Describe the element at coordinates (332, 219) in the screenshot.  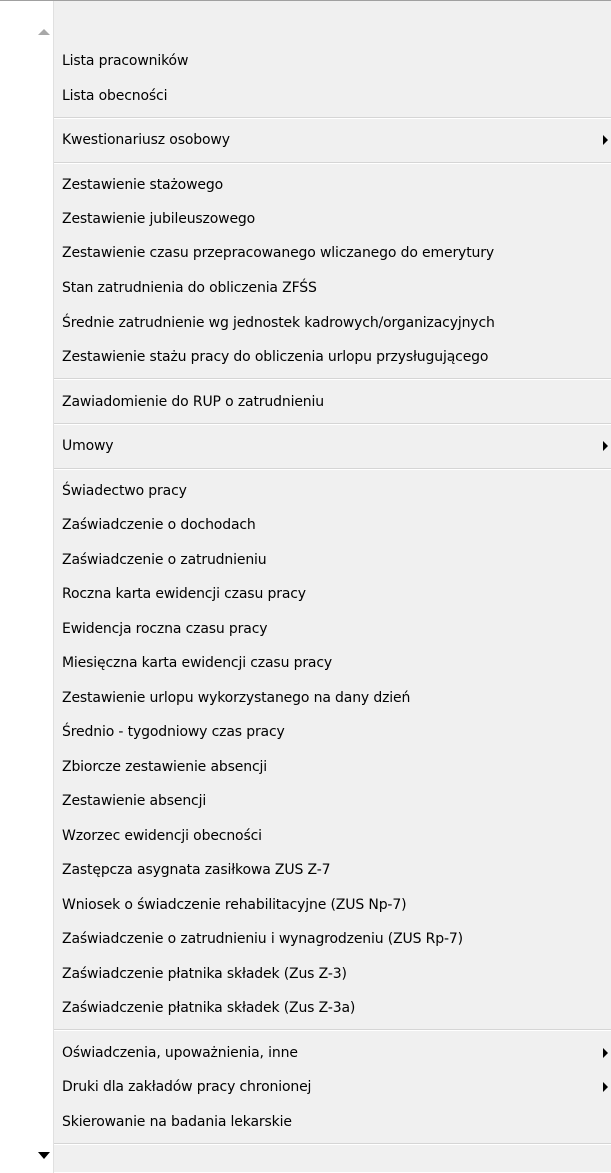
I see `menu-item-zestawienie-jubileuszowego: Zestawienie jubileuszowego` at that location.